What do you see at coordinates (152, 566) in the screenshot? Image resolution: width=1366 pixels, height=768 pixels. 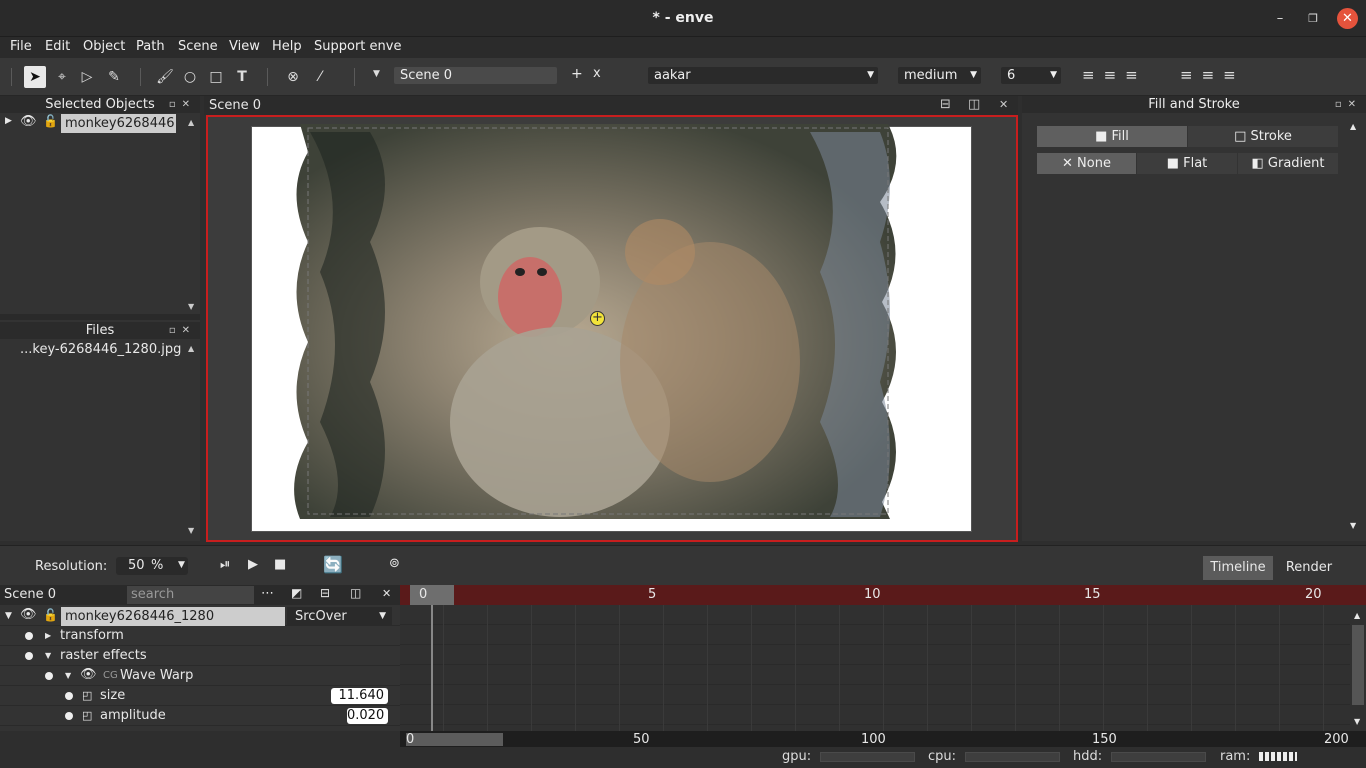 I see `resolution-spinbox: 50 % ▼` at bounding box center [152, 566].